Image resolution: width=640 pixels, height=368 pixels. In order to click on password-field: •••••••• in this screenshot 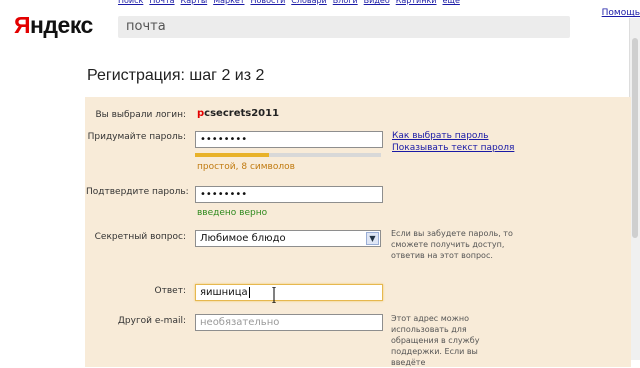, I will do `click(289, 139)`.